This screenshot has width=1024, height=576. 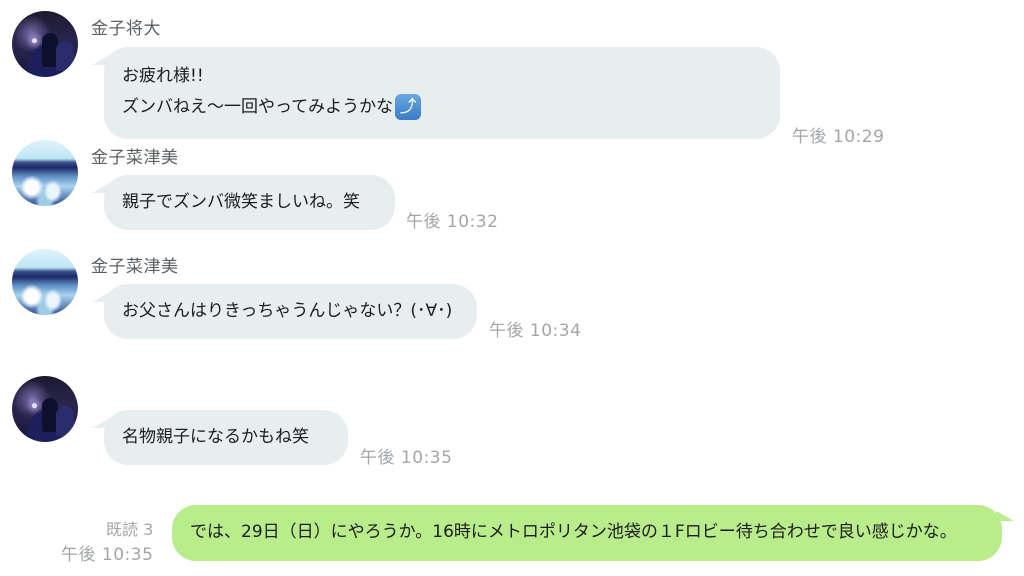 I want to click on message-bubble: 親子でズンバ微笑ましいね。笑, so click(x=243, y=202).